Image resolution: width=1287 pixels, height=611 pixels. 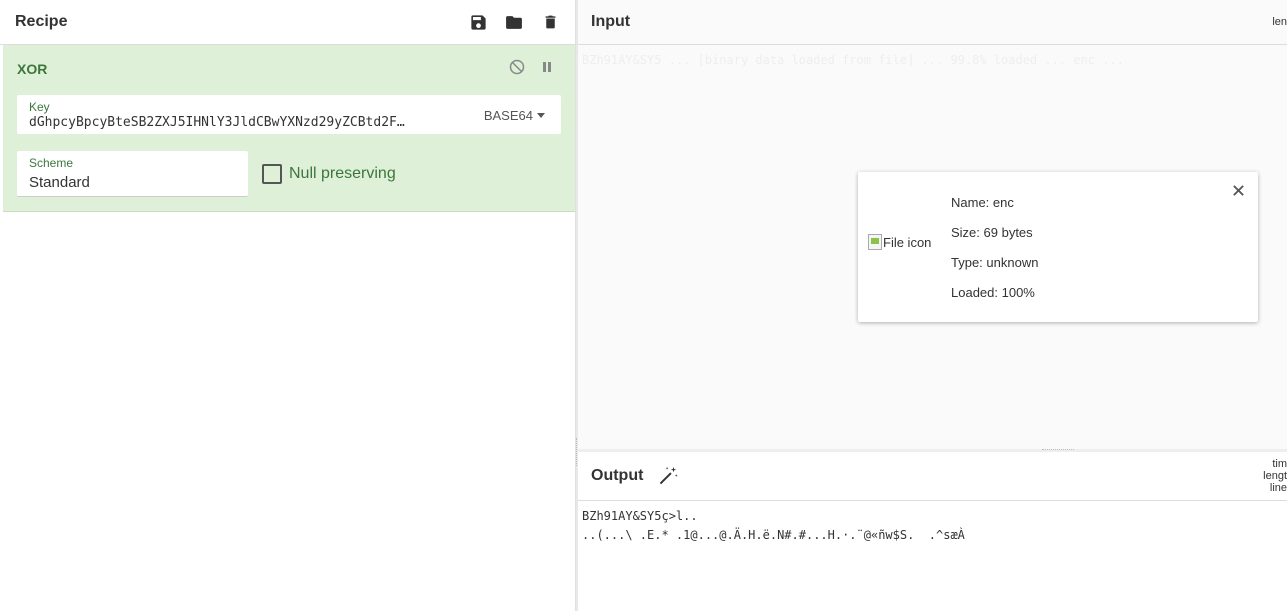 What do you see at coordinates (51, 163) in the screenshot?
I see `scheme-label: Scheme` at bounding box center [51, 163].